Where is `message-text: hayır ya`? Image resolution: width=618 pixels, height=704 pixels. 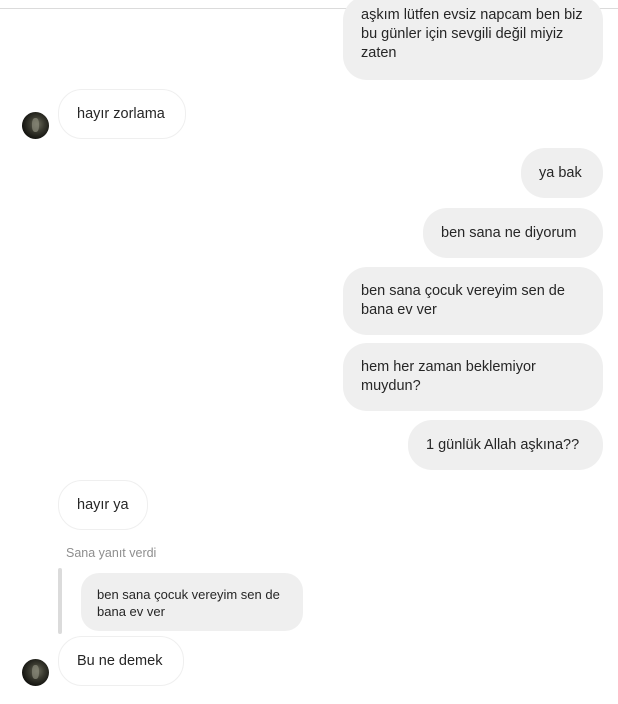
message-text: hayır ya is located at coordinates (103, 504).